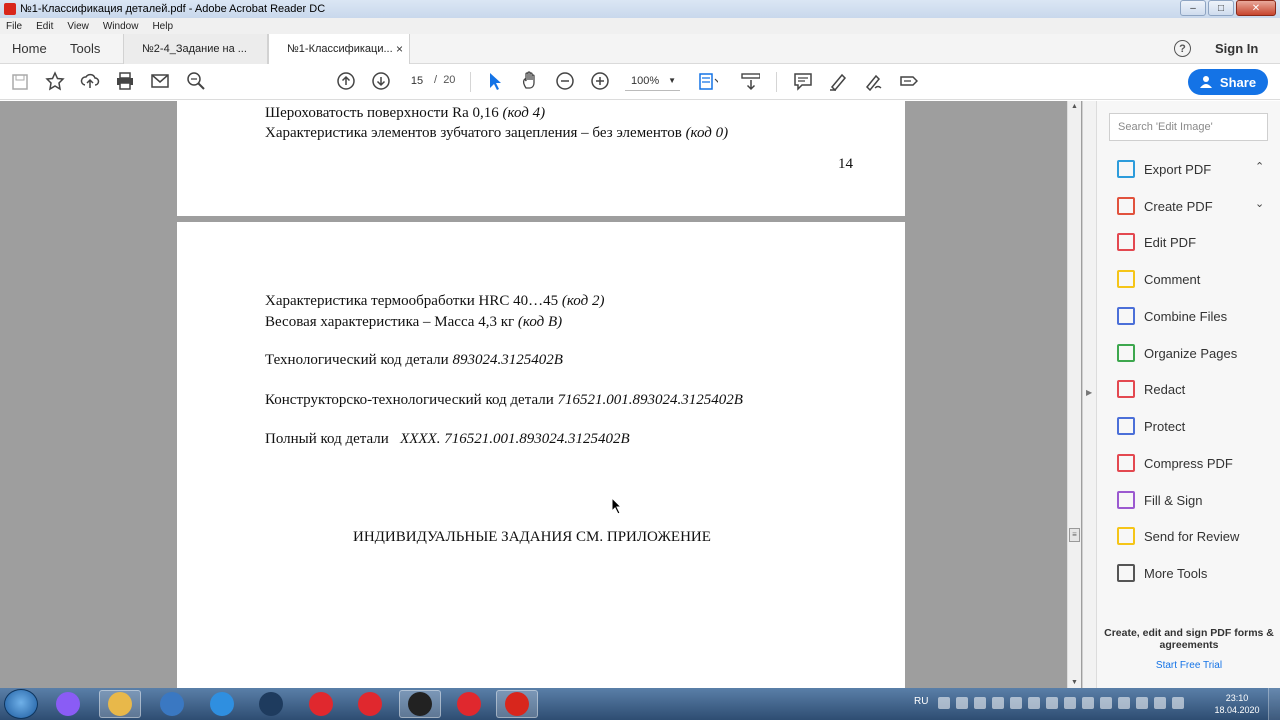 Image resolution: width=1280 pixels, height=720 pixels. Describe the element at coordinates (1182, 48) in the screenshot. I see `help-icon: ?` at that location.